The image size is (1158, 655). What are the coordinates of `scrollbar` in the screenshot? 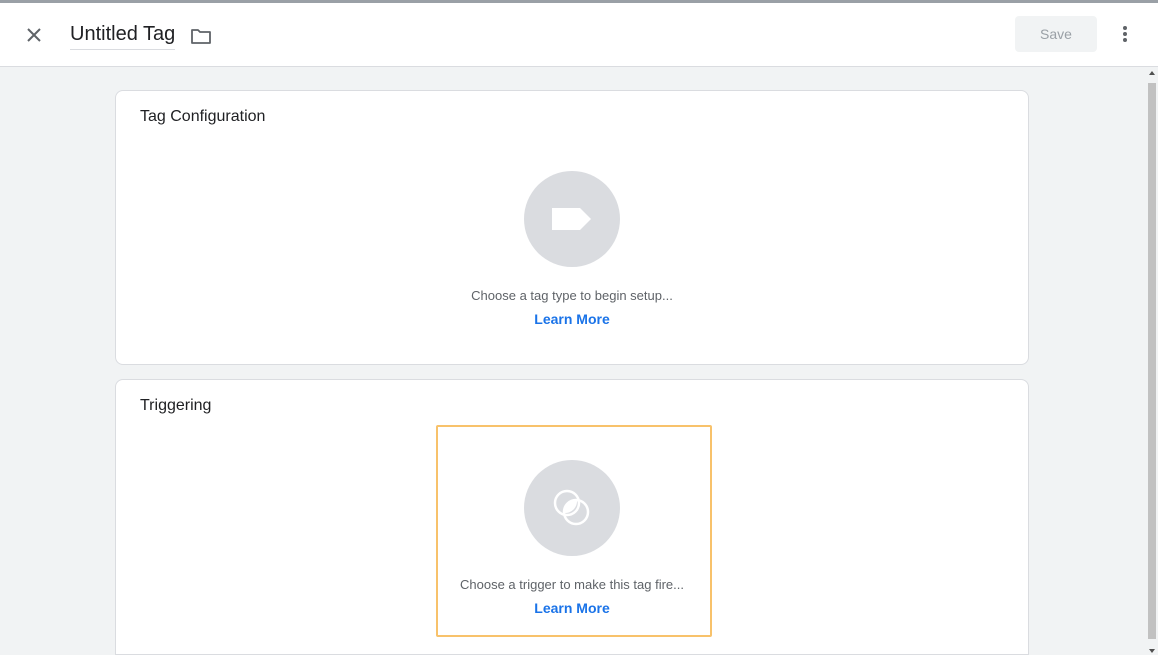 It's located at (1152, 361).